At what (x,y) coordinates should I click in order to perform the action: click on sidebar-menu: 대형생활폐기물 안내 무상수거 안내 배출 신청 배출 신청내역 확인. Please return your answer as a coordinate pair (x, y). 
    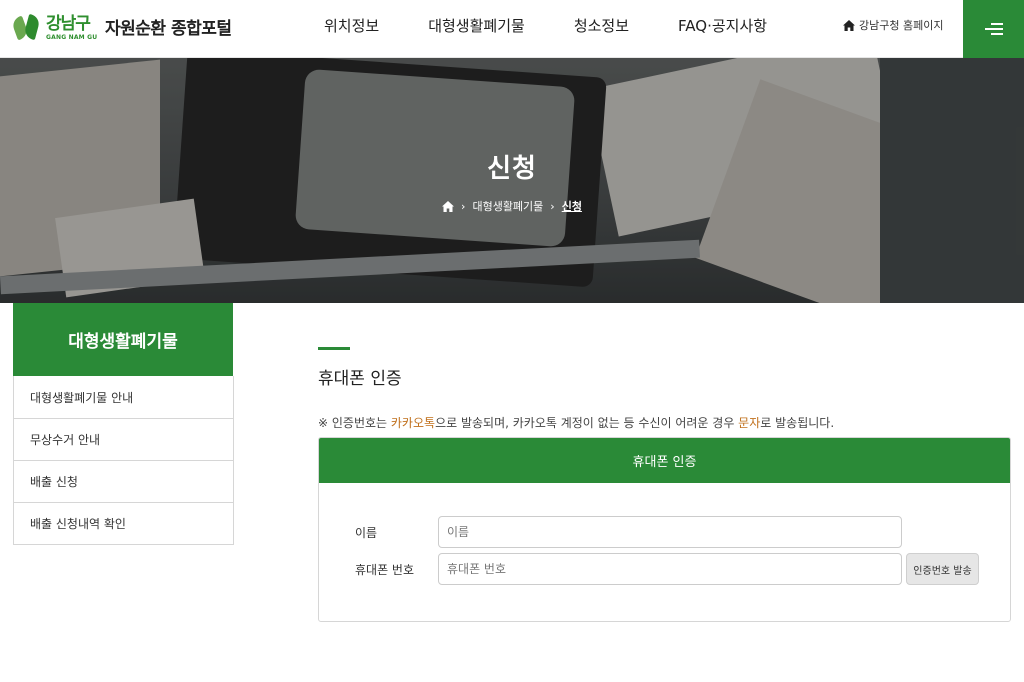
    Looking at the image, I should click on (123, 460).